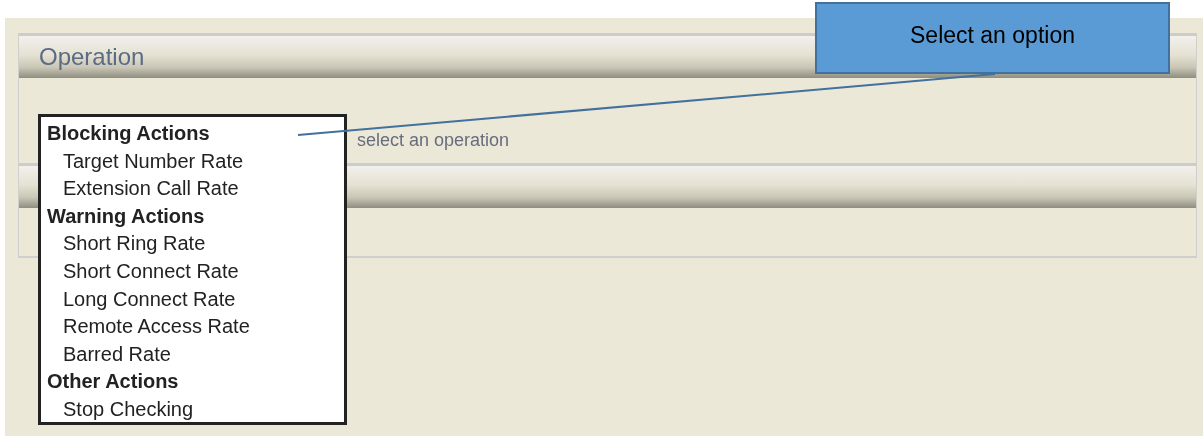 The image size is (1203, 436). Describe the element at coordinates (433, 140) in the screenshot. I see `hint-text: select an operation` at that location.